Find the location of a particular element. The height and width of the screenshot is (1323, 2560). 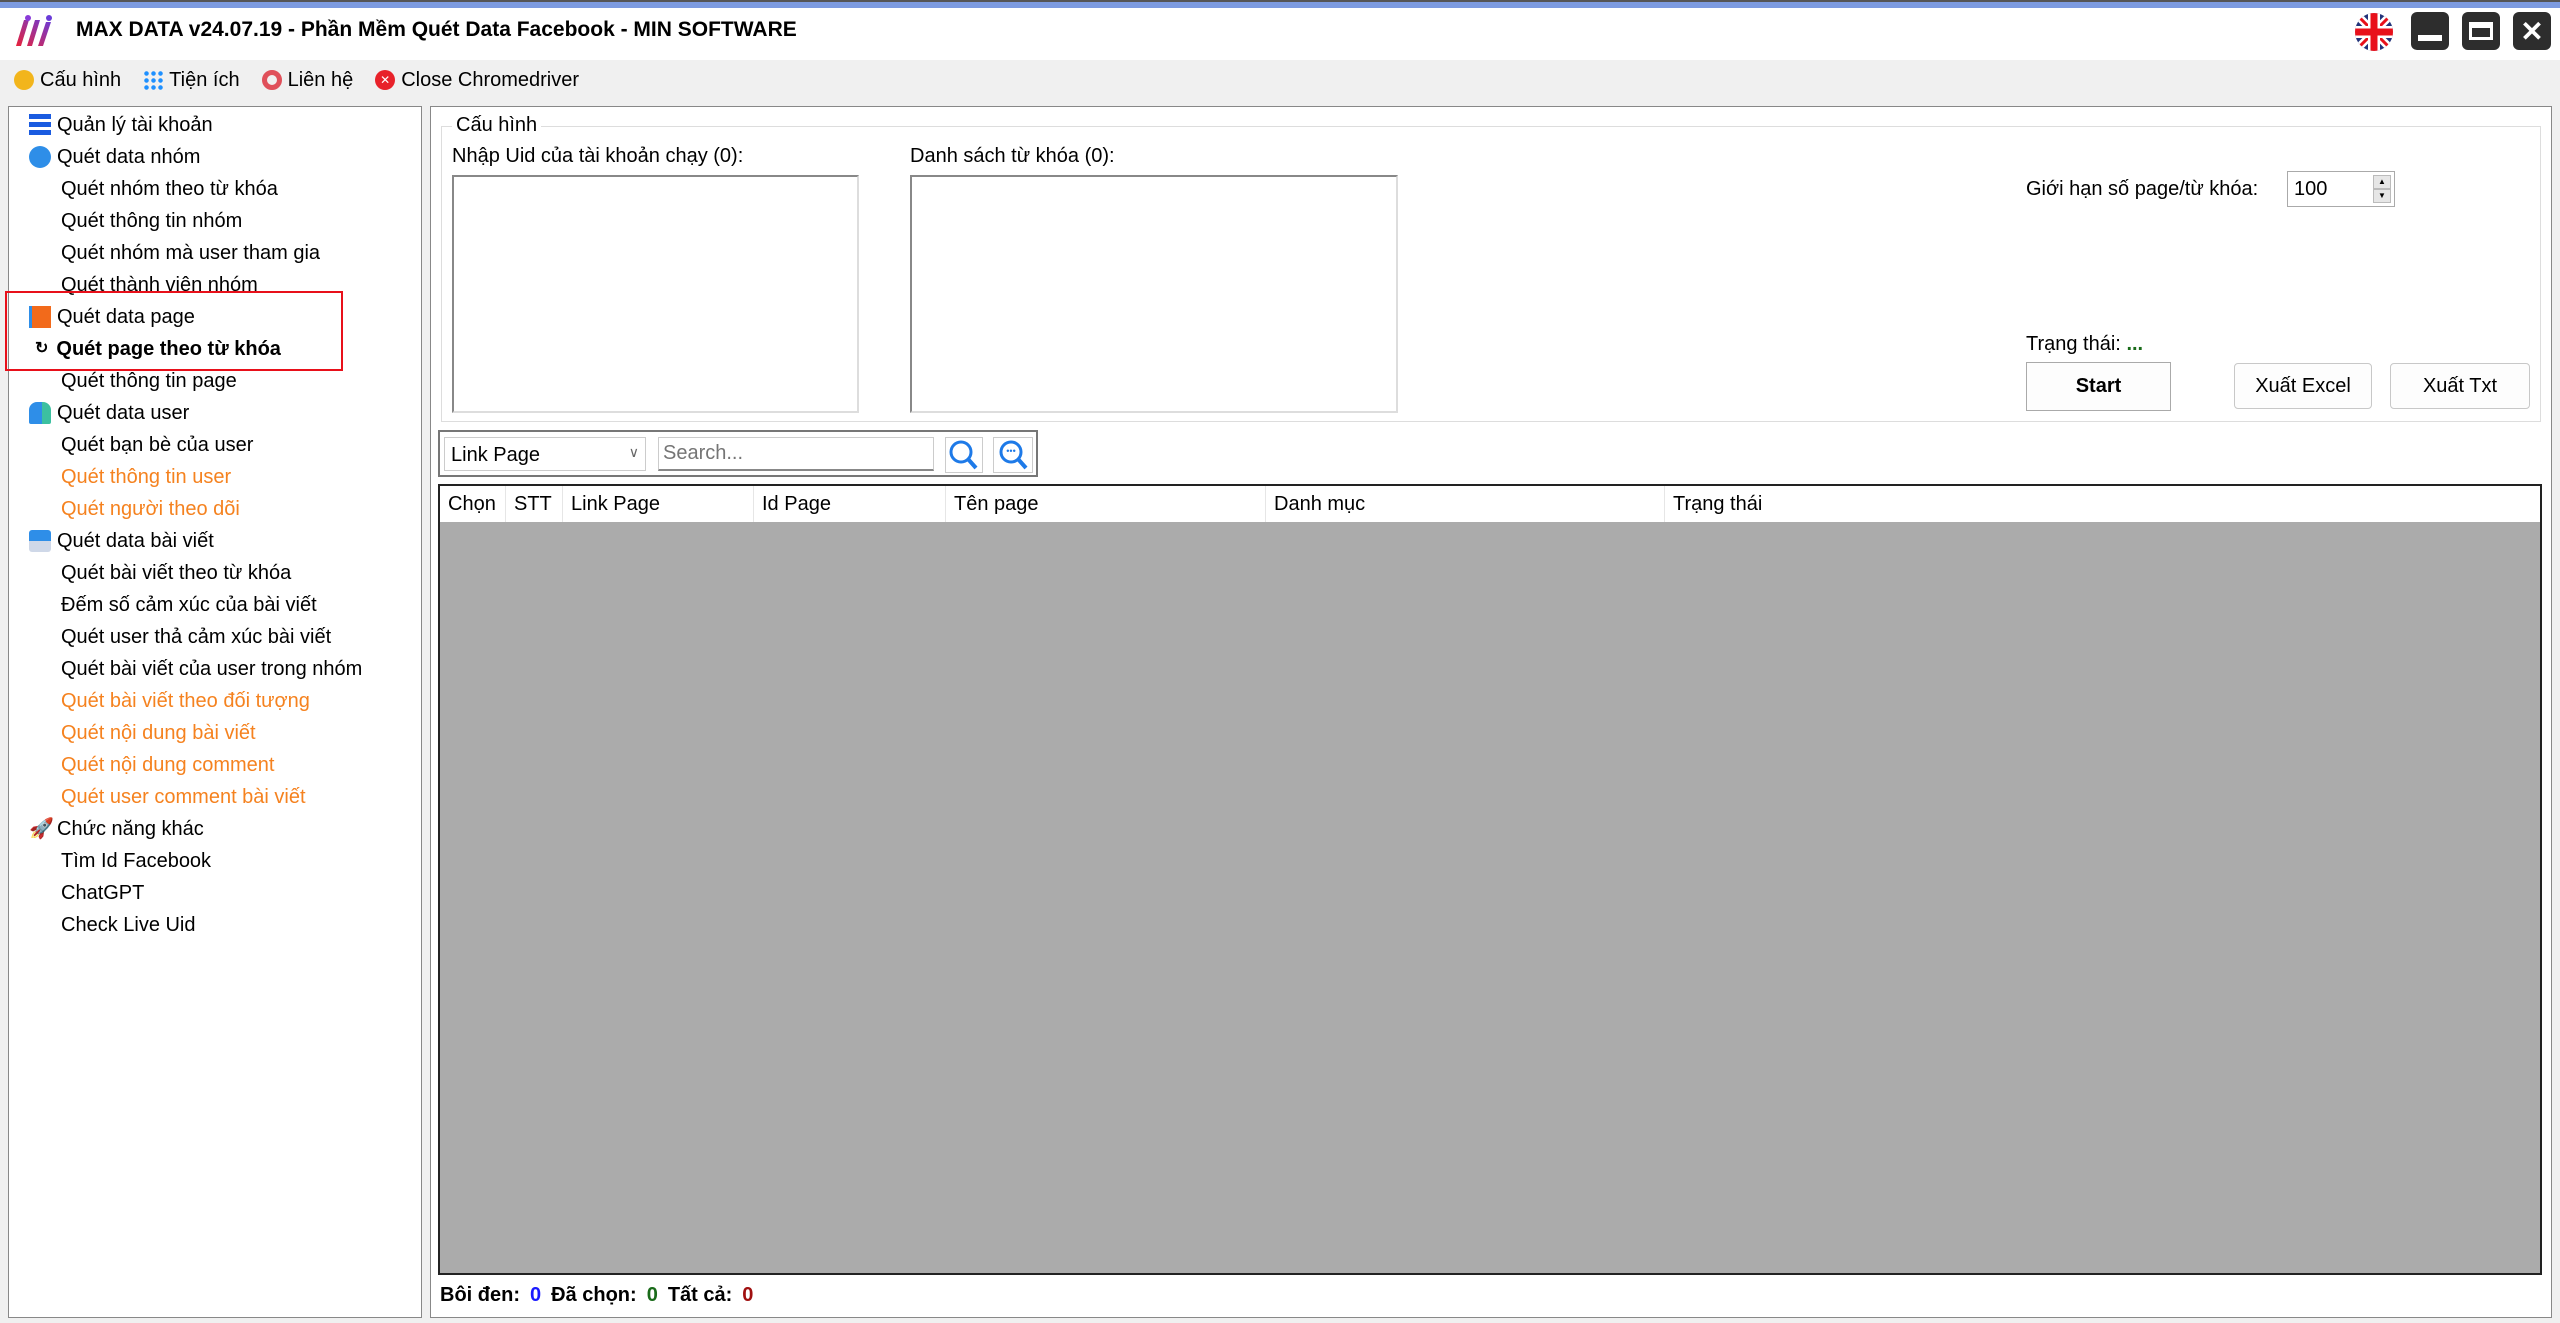

sidebar-item: Quét nội dung bài viết is located at coordinates (158, 733).